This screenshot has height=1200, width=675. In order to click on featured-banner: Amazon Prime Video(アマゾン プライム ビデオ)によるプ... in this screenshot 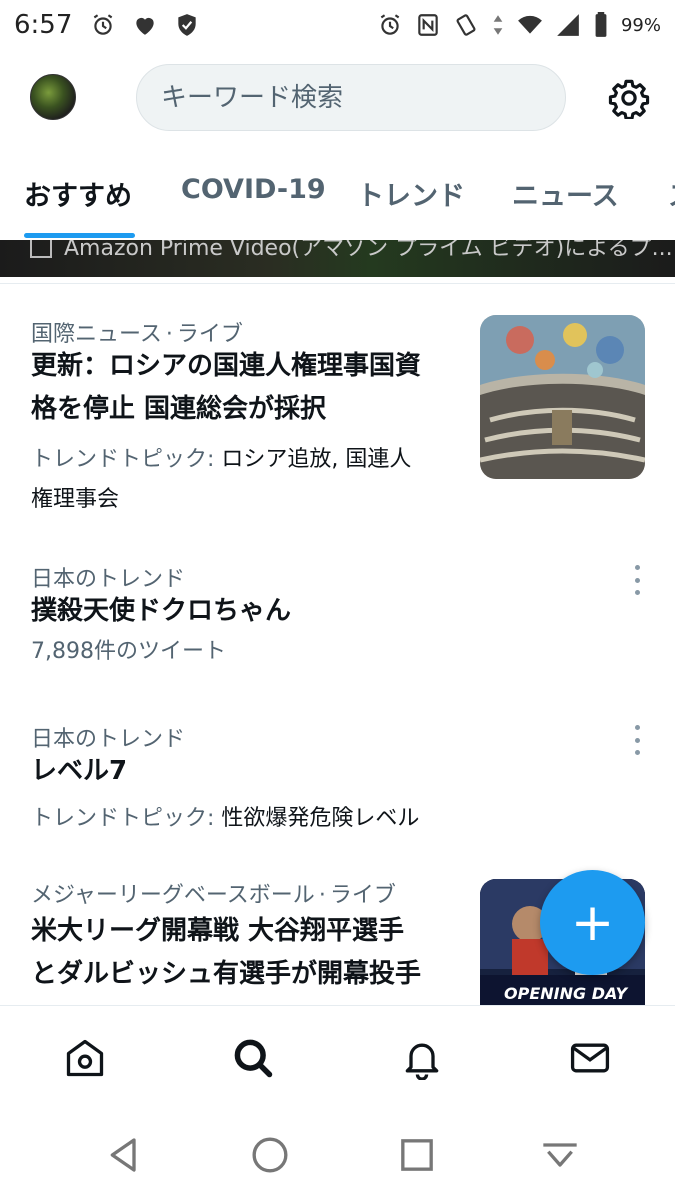, I will do `click(337, 258)`.